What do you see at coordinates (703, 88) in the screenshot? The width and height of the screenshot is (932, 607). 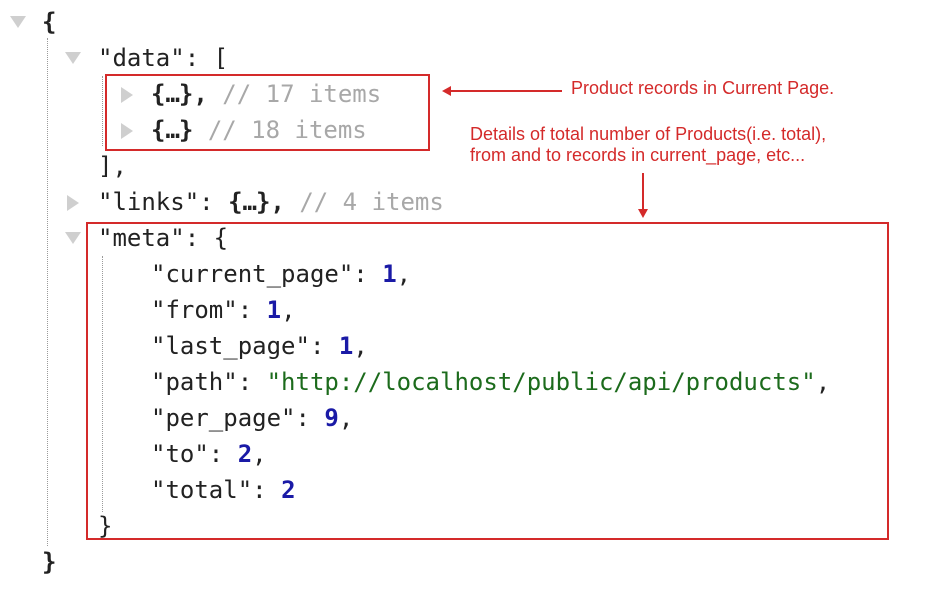 I see `data-annotation-text: Product records in Current Page.` at bounding box center [703, 88].